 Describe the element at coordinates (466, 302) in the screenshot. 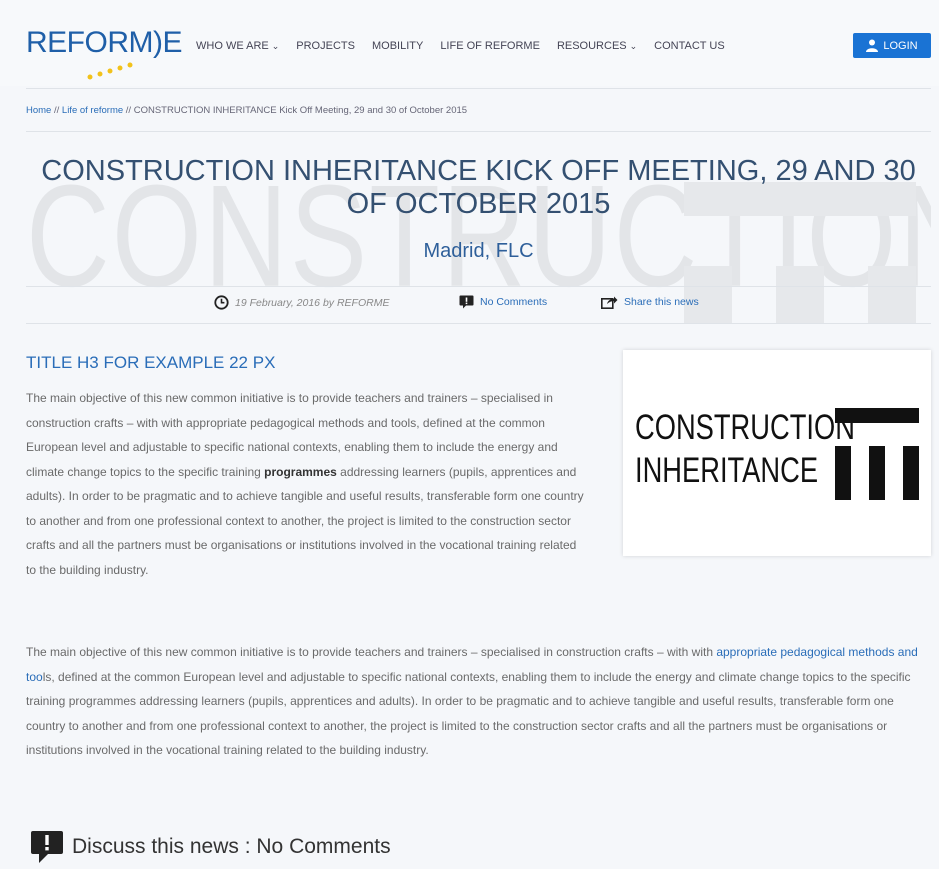

I see `comment-icon` at that location.